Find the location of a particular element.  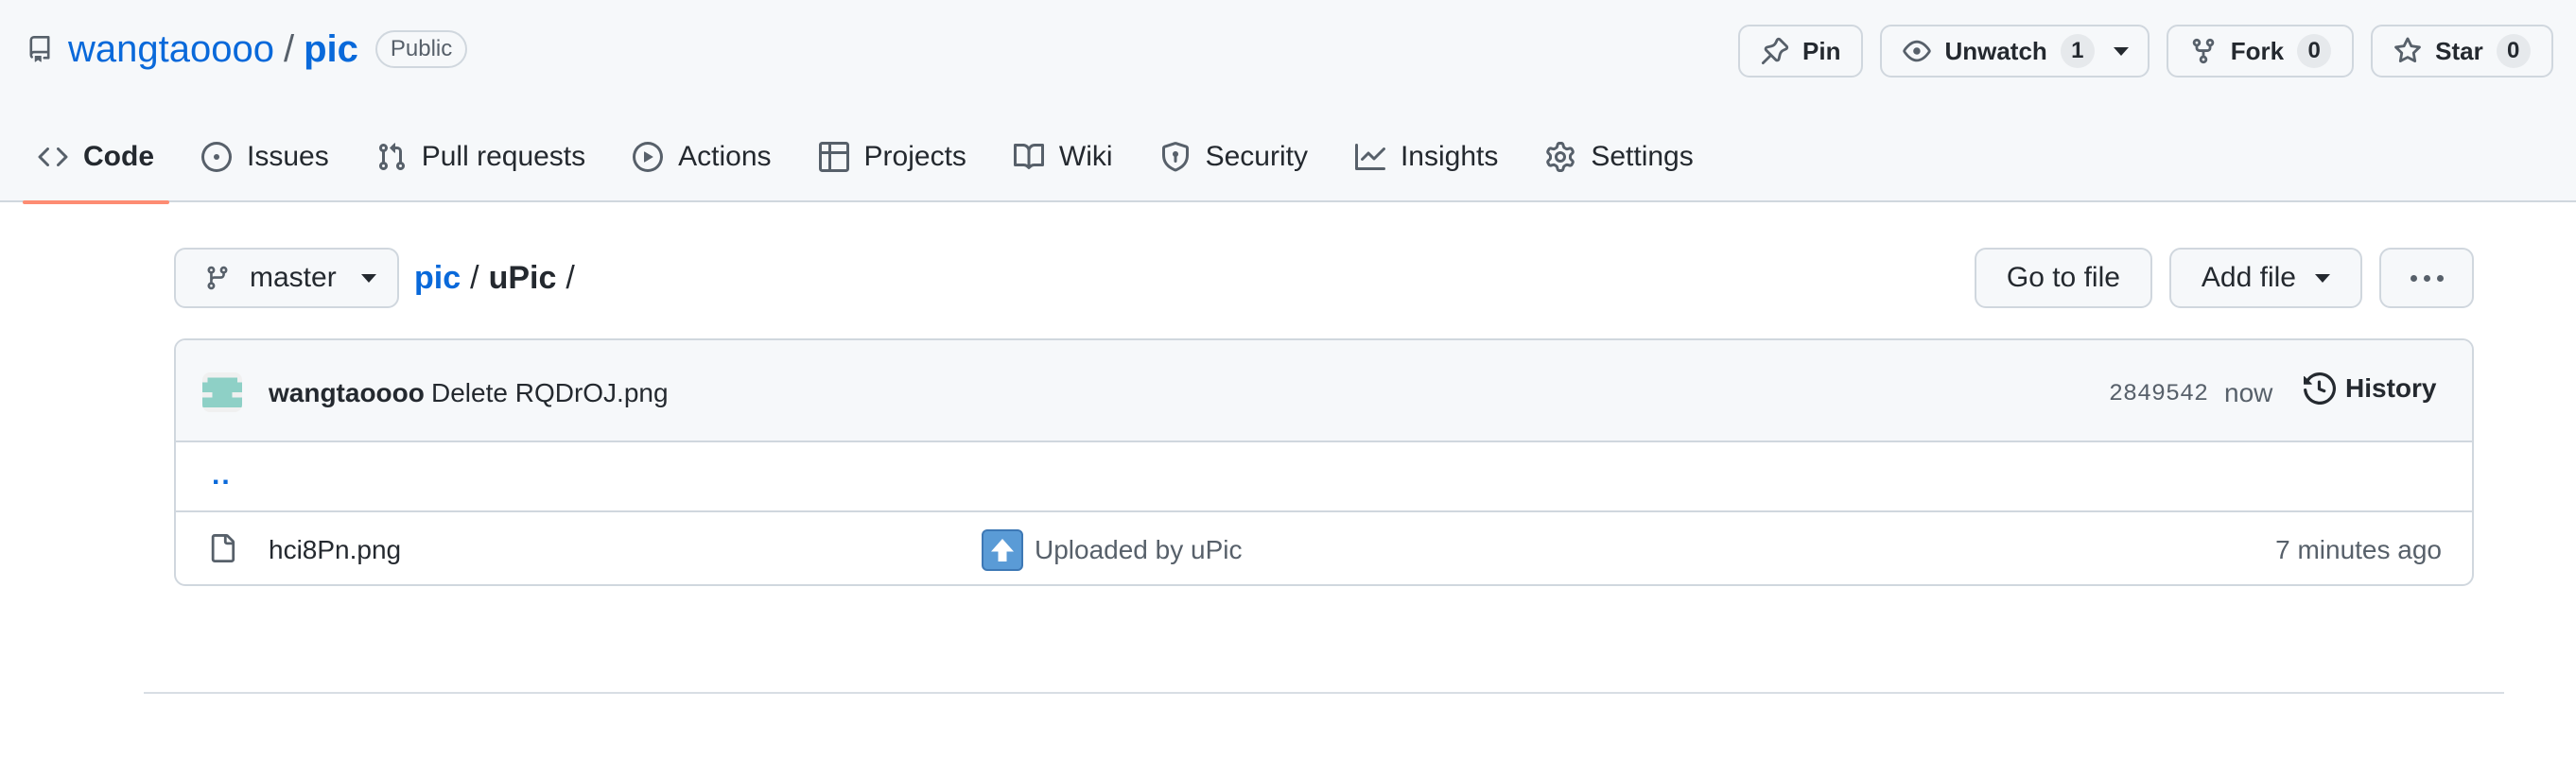

history-label: History is located at coordinates (2391, 388).